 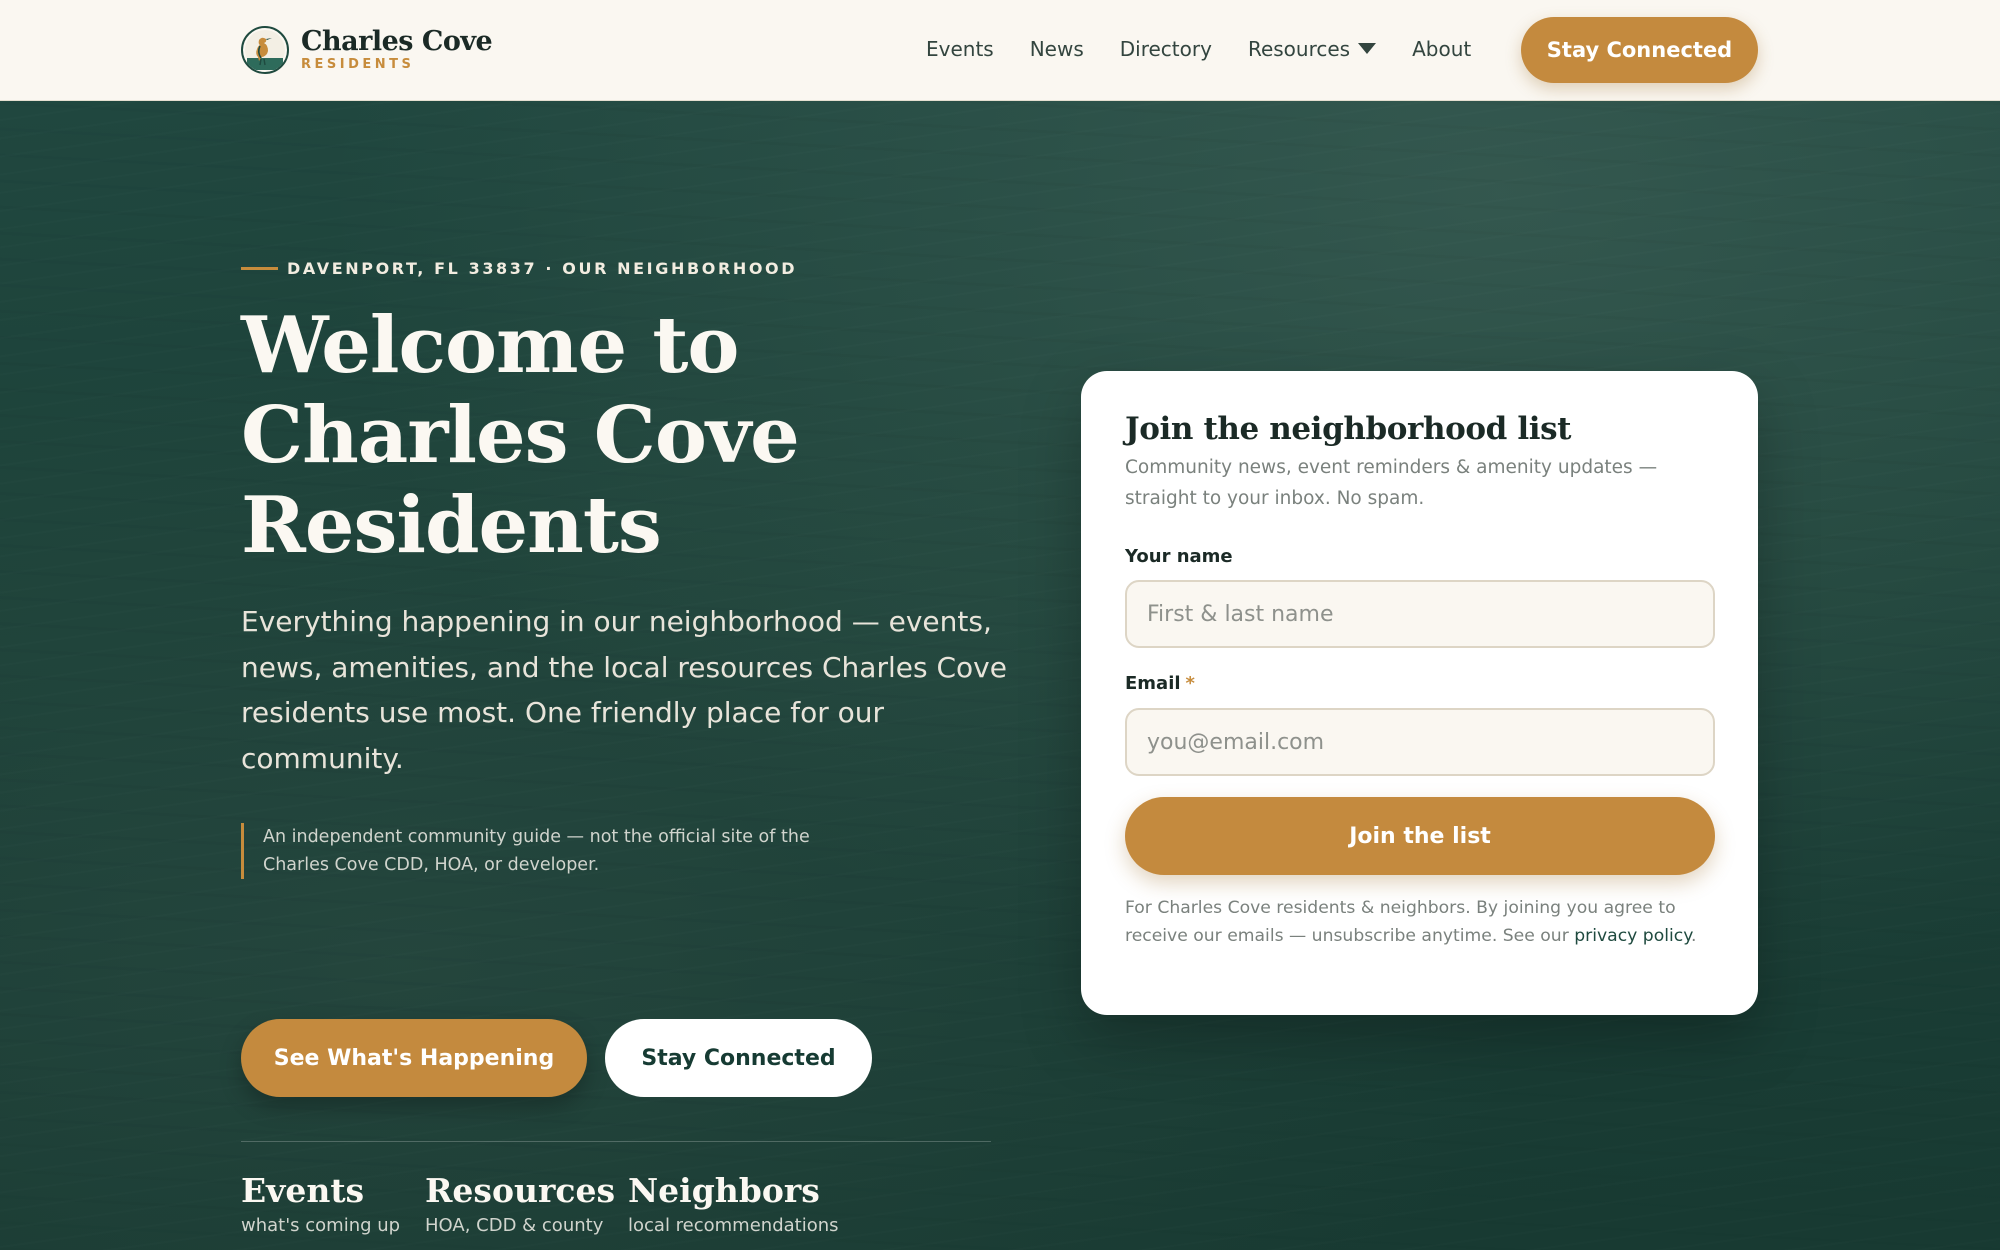 What do you see at coordinates (397, 41) in the screenshot?
I see `brand-name: Charles Cove` at bounding box center [397, 41].